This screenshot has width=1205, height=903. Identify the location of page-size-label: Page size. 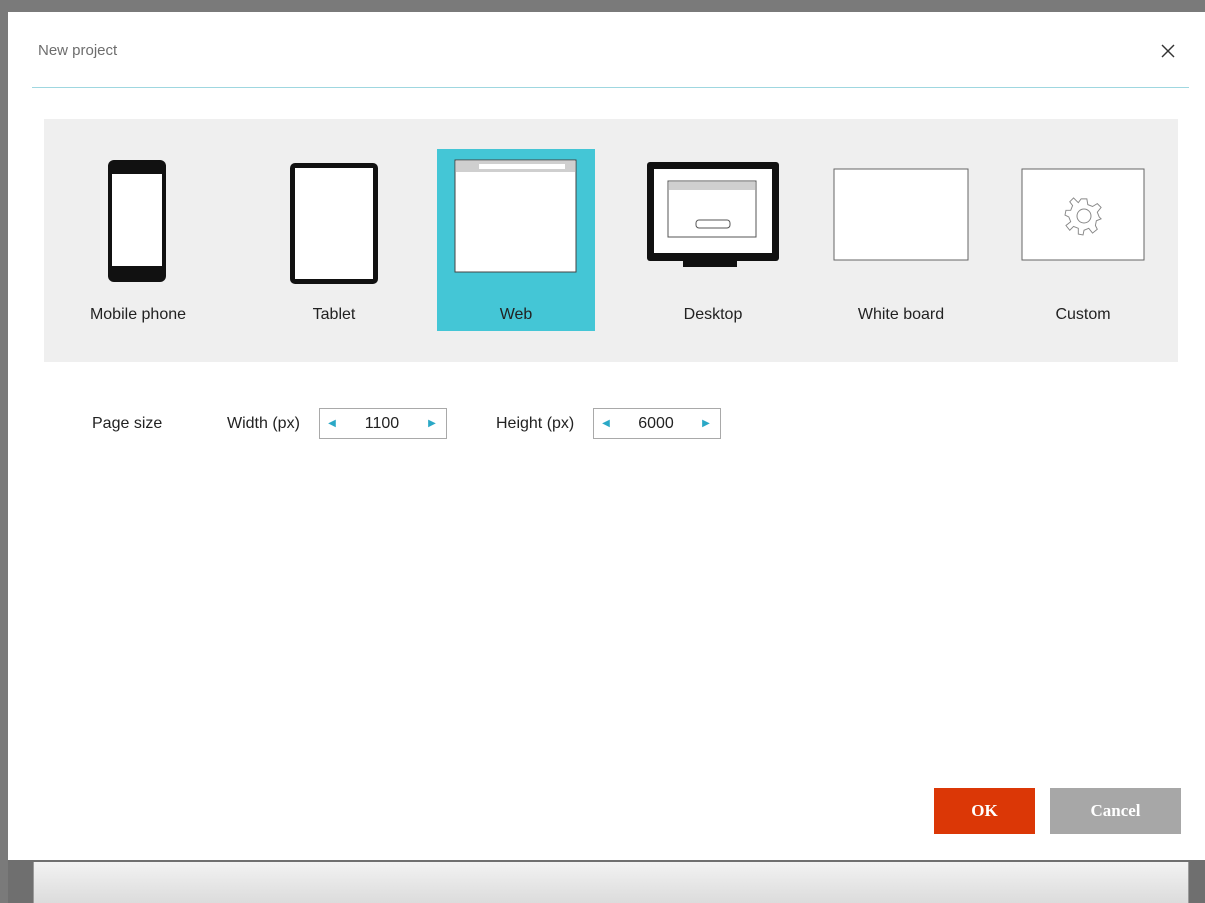
(127, 423).